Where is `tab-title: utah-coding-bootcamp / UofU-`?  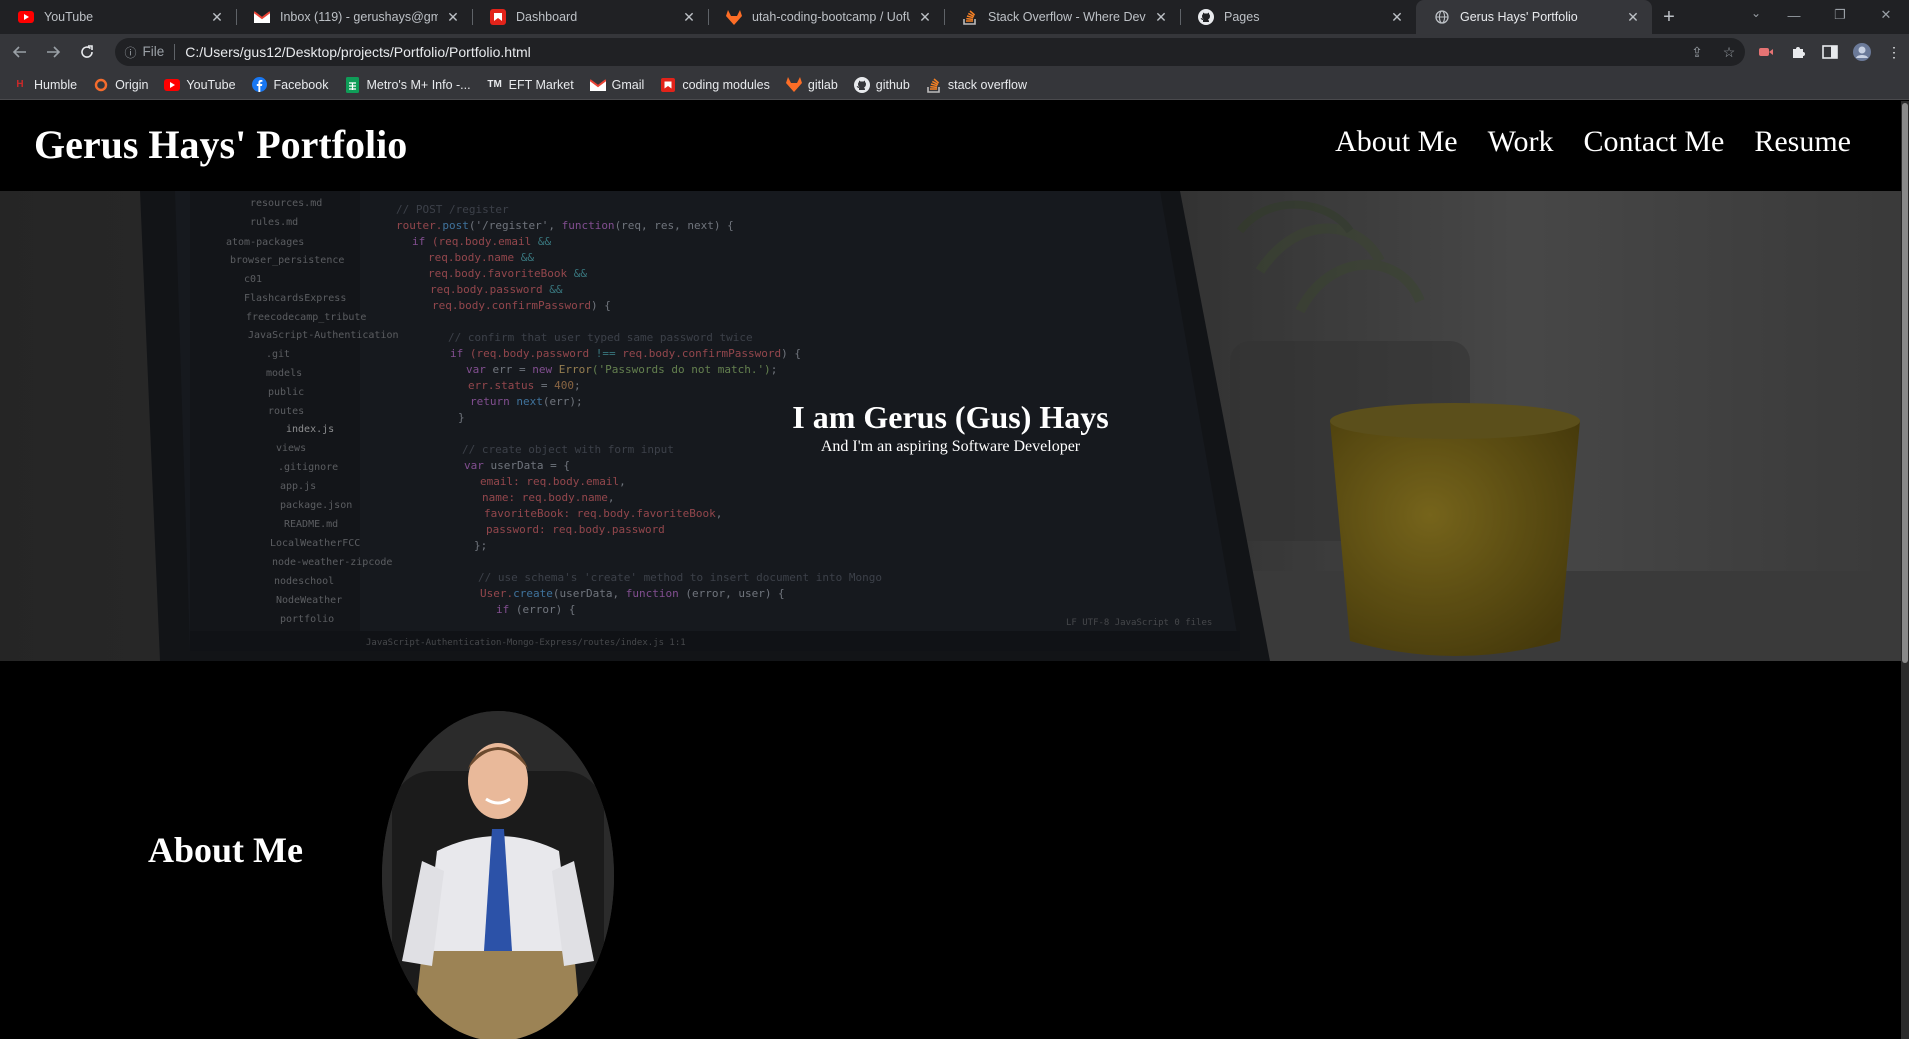 tab-title: utah-coding-bootcamp / UofU- is located at coordinates (831, 17).